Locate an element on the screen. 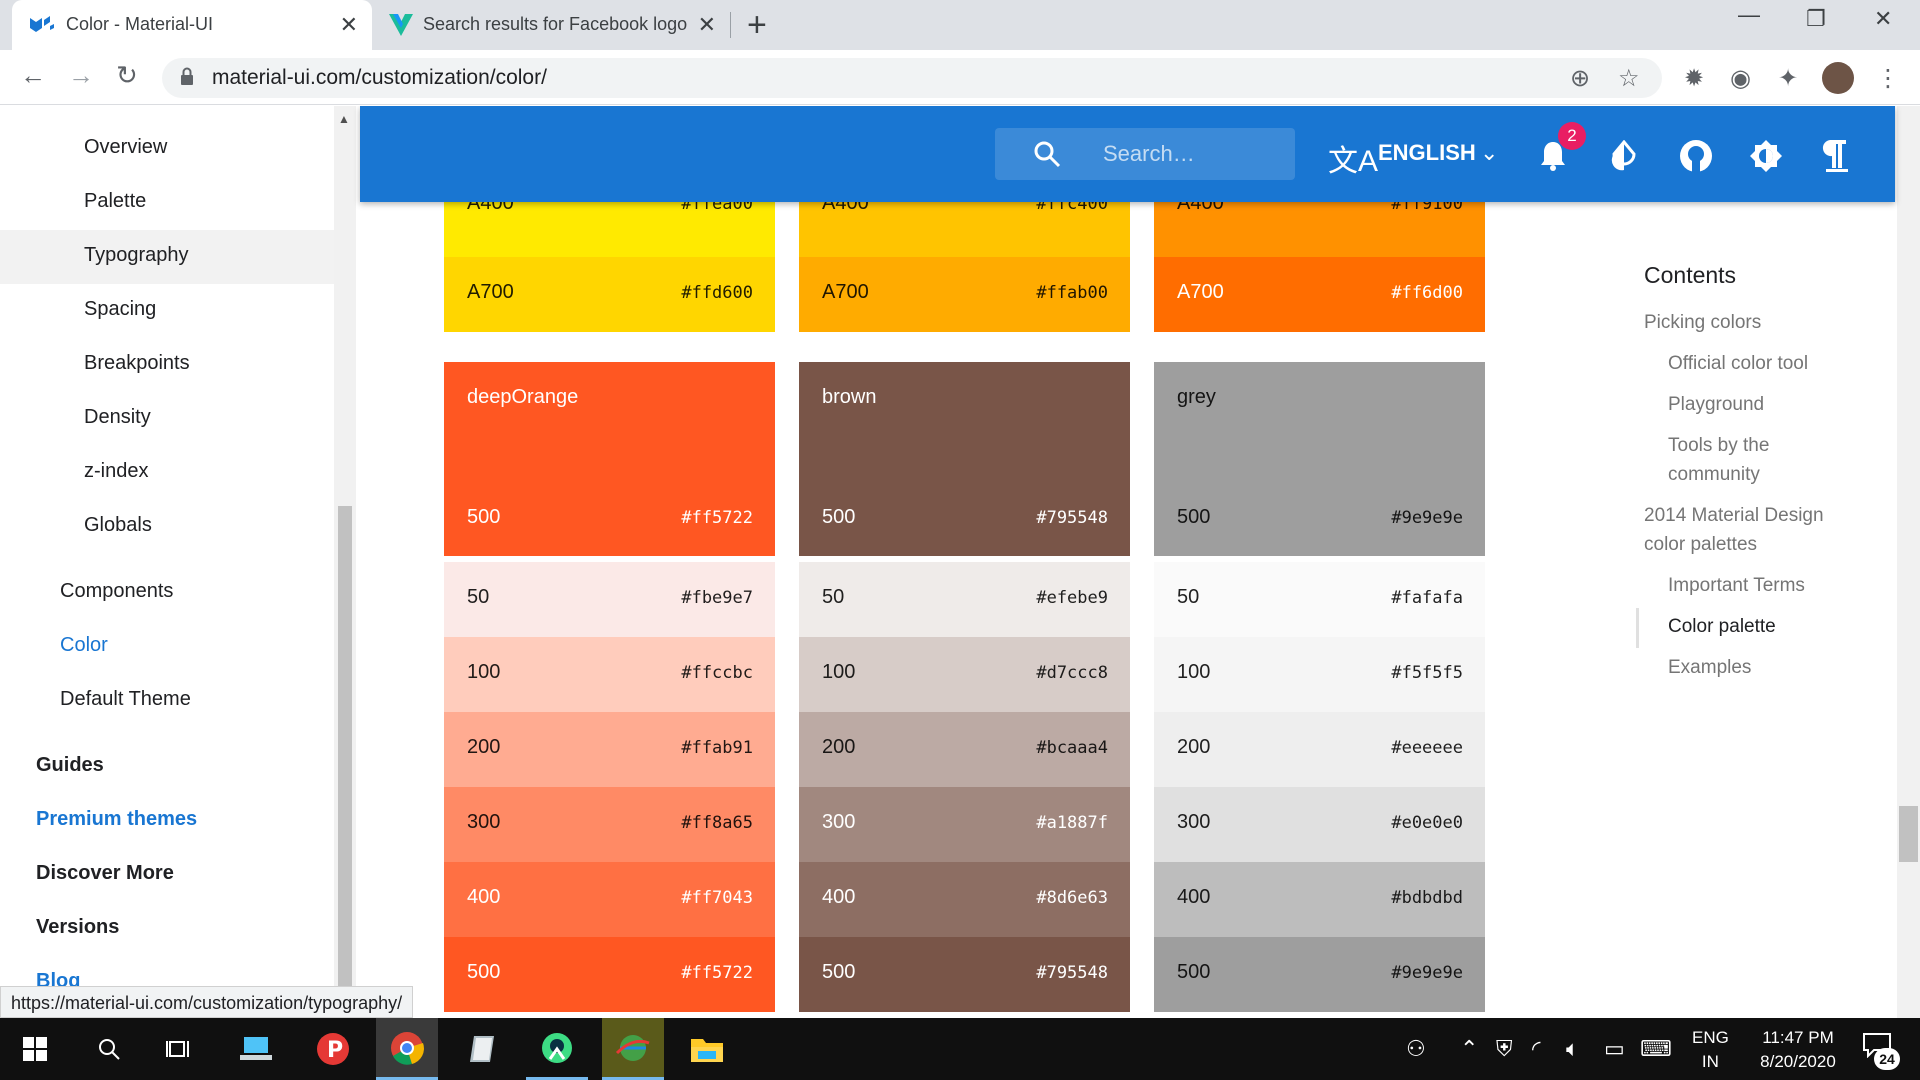 Image resolution: width=1920 pixels, height=1080 pixels. toc-item-tools-by-community-line2: community is located at coordinates (1714, 475).